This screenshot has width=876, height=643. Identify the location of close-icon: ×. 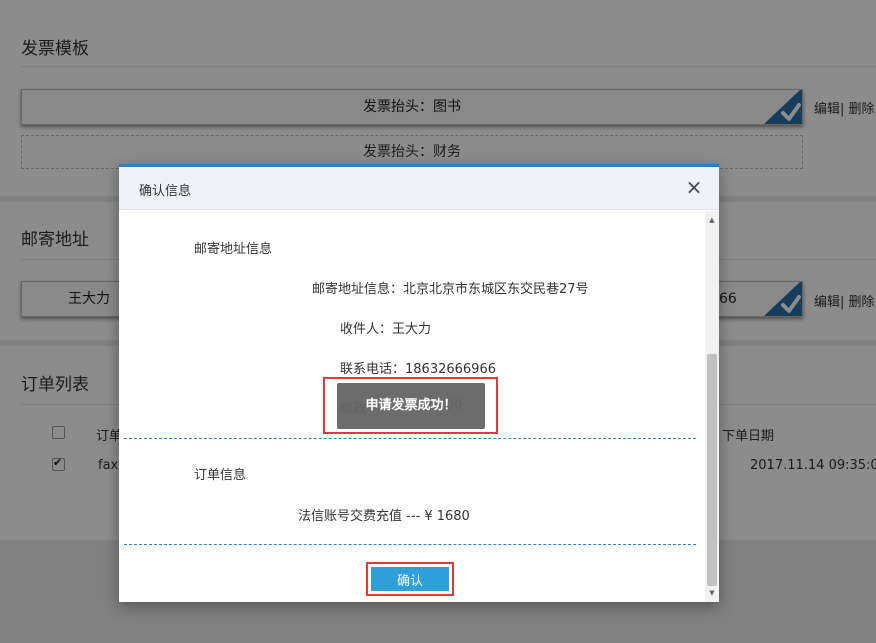
(694, 187).